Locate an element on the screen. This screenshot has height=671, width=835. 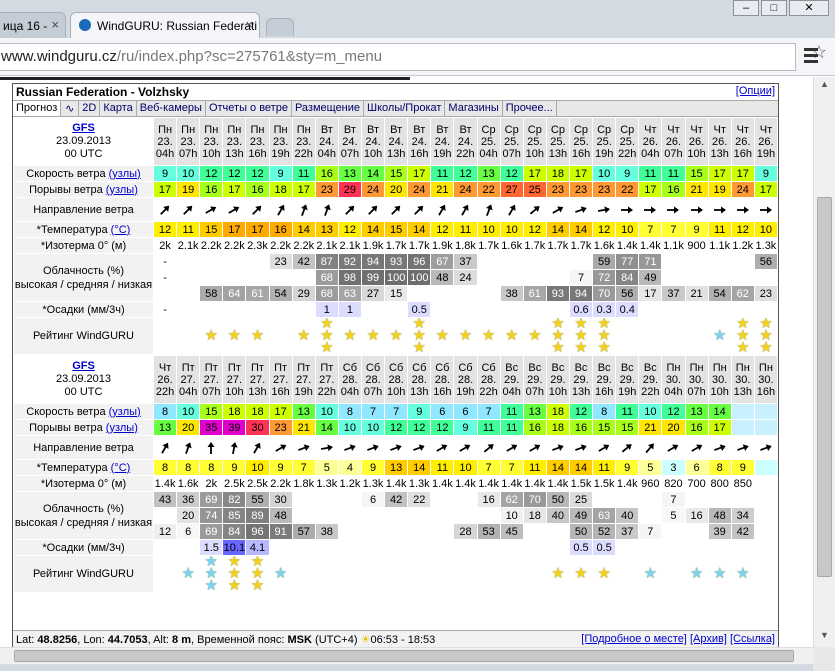
cloud-cell: 29 is located at coordinates (303, 293).